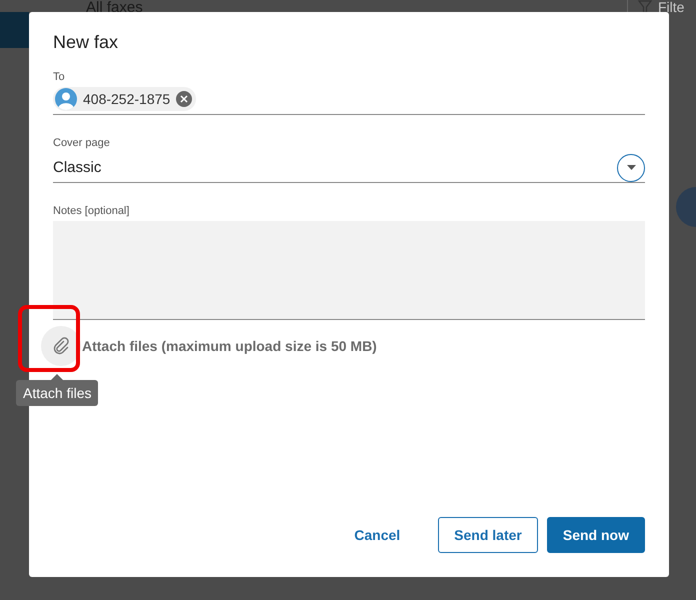 The height and width of the screenshot is (600, 696). Describe the element at coordinates (66, 99) in the screenshot. I see `person-icon` at that location.